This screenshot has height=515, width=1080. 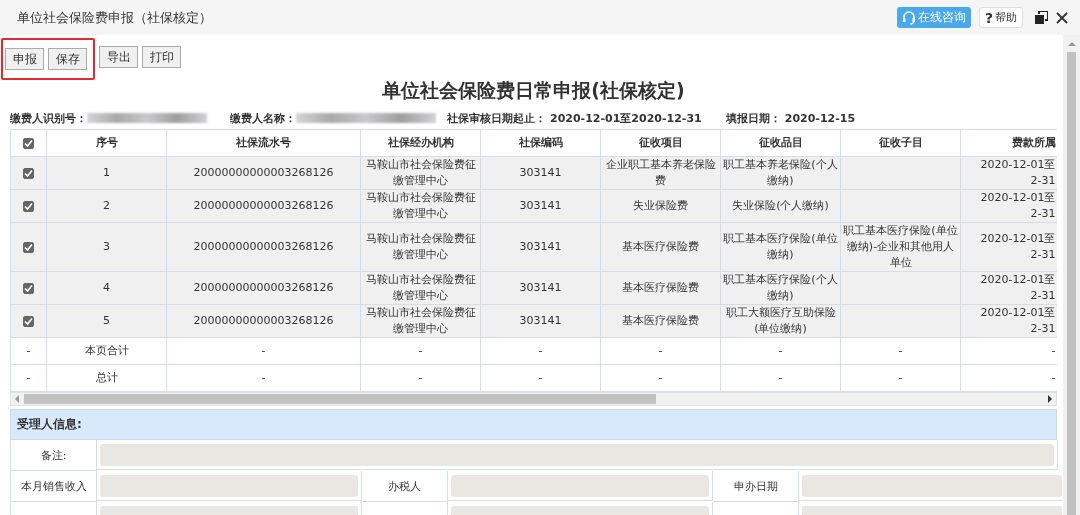 I want to click on table-cell: 职工大额医疗互助保险(单位缴纳), so click(x=780, y=320).